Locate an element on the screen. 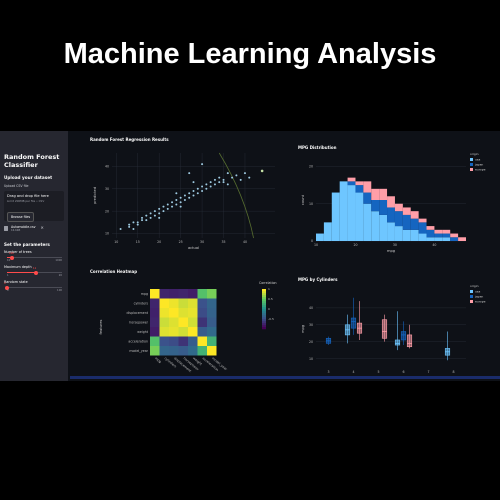  slider-track: 100 is located at coordinates (34, 256).